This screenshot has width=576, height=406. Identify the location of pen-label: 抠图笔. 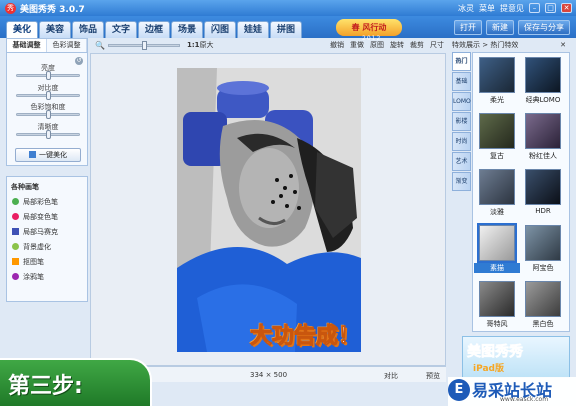
(33, 261).